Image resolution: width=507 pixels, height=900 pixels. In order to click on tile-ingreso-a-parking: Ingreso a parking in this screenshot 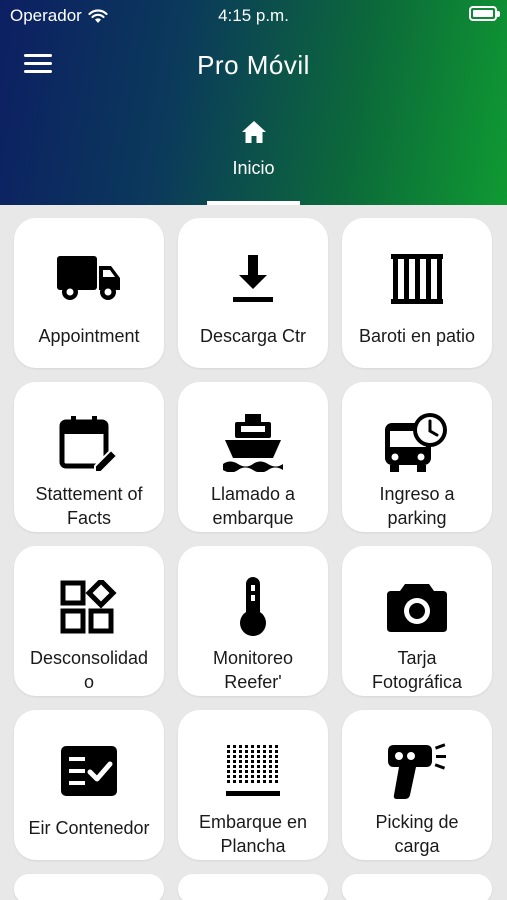, I will do `click(417, 457)`.